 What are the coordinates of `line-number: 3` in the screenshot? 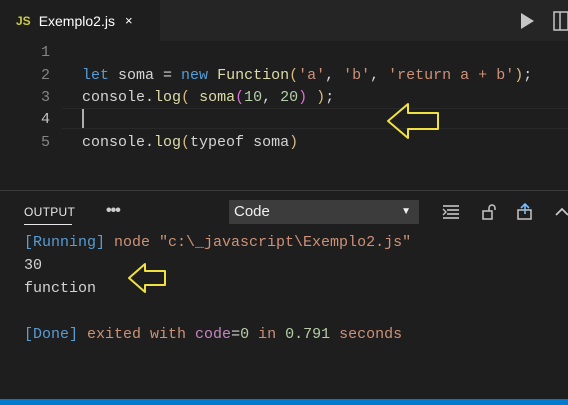 It's located at (45, 97).